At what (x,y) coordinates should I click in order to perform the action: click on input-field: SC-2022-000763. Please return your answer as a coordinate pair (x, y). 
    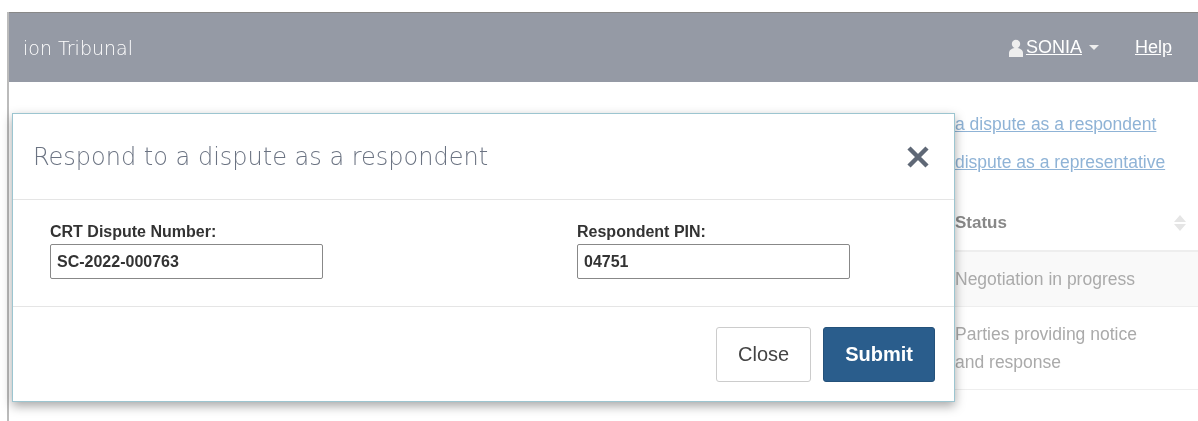
    Looking at the image, I should click on (186, 261).